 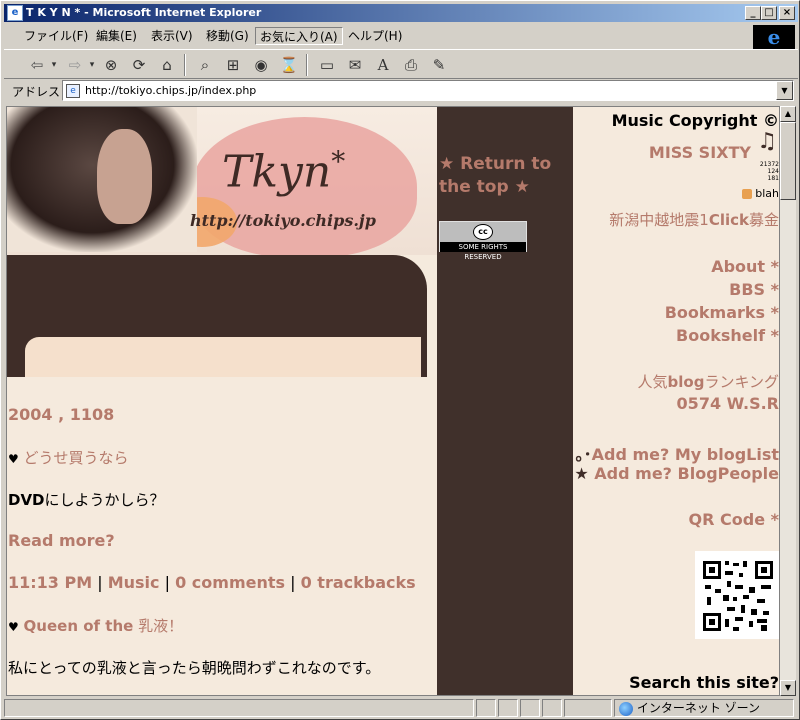 I want to click on about-link: About *, so click(x=745, y=266).